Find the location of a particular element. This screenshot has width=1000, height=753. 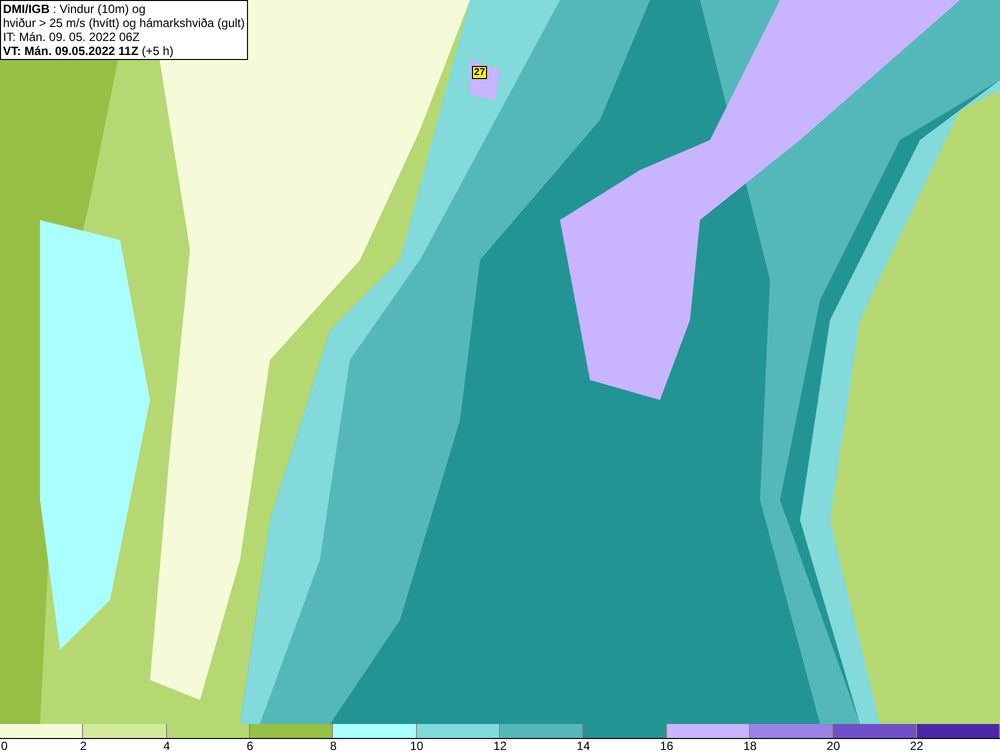

legend-tick-label: 6 is located at coordinates (250, 746).